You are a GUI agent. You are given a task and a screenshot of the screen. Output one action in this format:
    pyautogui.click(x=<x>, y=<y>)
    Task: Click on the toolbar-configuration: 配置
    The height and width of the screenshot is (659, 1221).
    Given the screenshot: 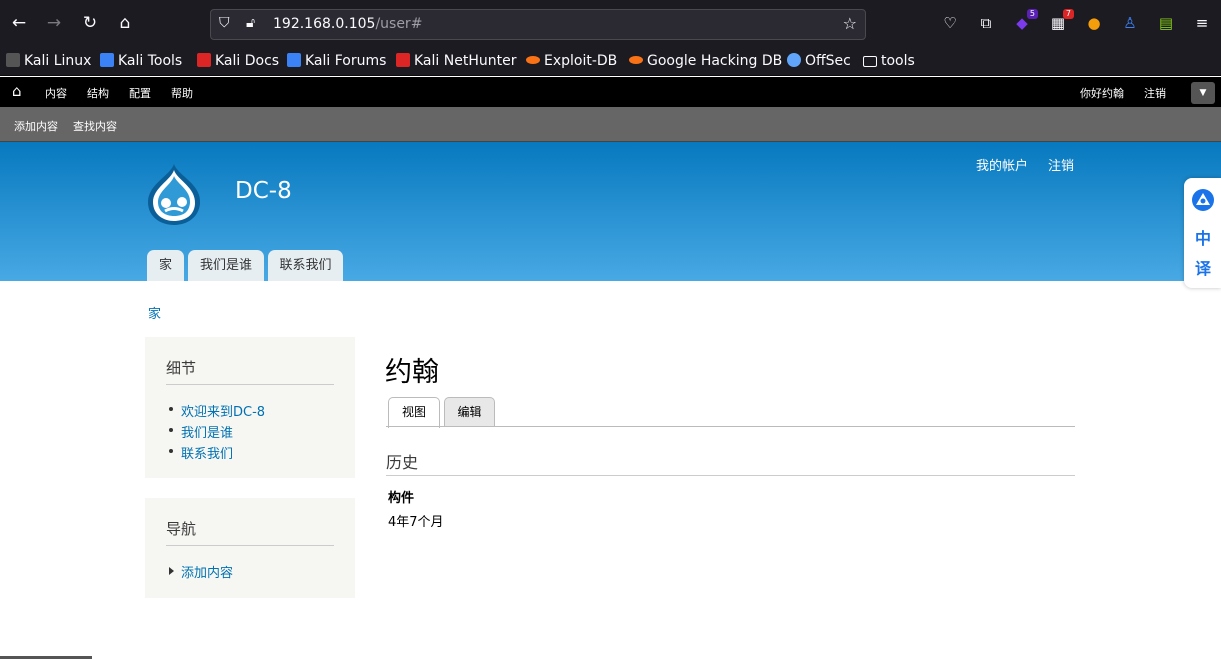 What is the action you would take?
    pyautogui.click(x=140, y=93)
    